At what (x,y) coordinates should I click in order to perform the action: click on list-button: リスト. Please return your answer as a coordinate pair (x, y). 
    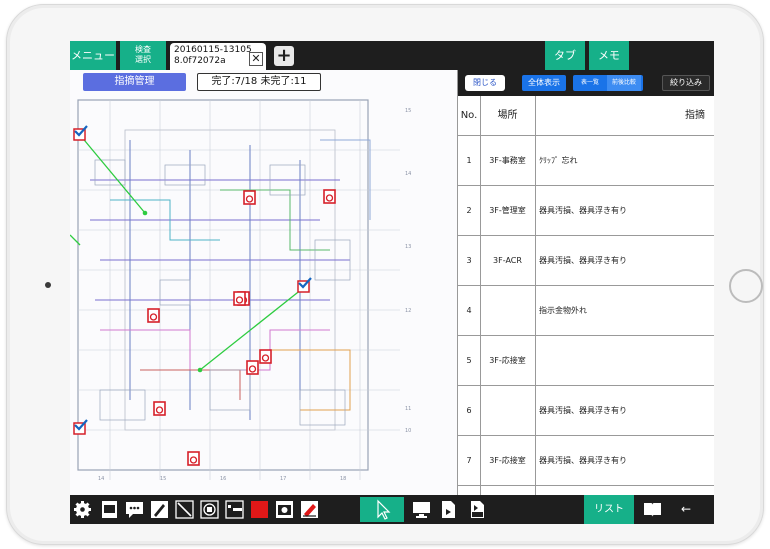
    Looking at the image, I should click on (609, 509).